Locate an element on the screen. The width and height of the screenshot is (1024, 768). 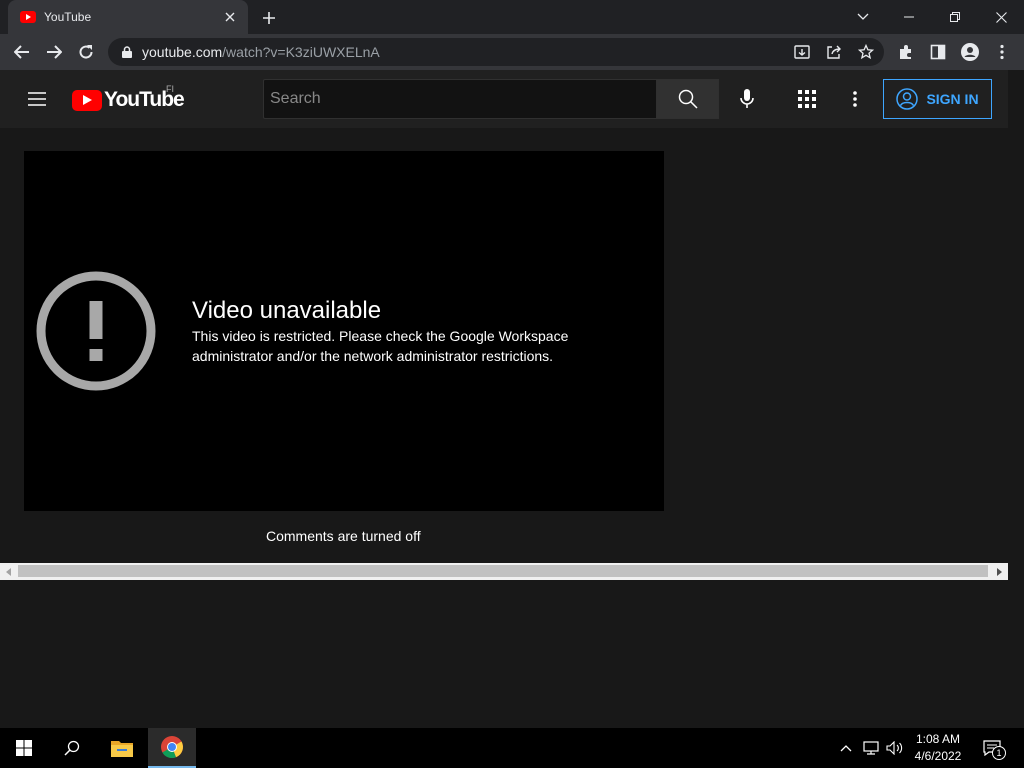
search-icon is located at coordinates (688, 99).